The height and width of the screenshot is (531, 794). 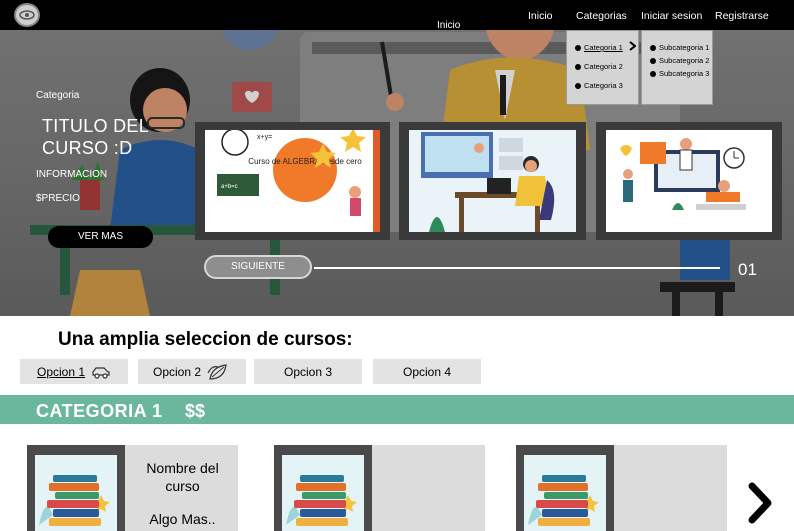 I want to click on dropdown-categoria-1: Categoria 1, so click(x=599, y=47).